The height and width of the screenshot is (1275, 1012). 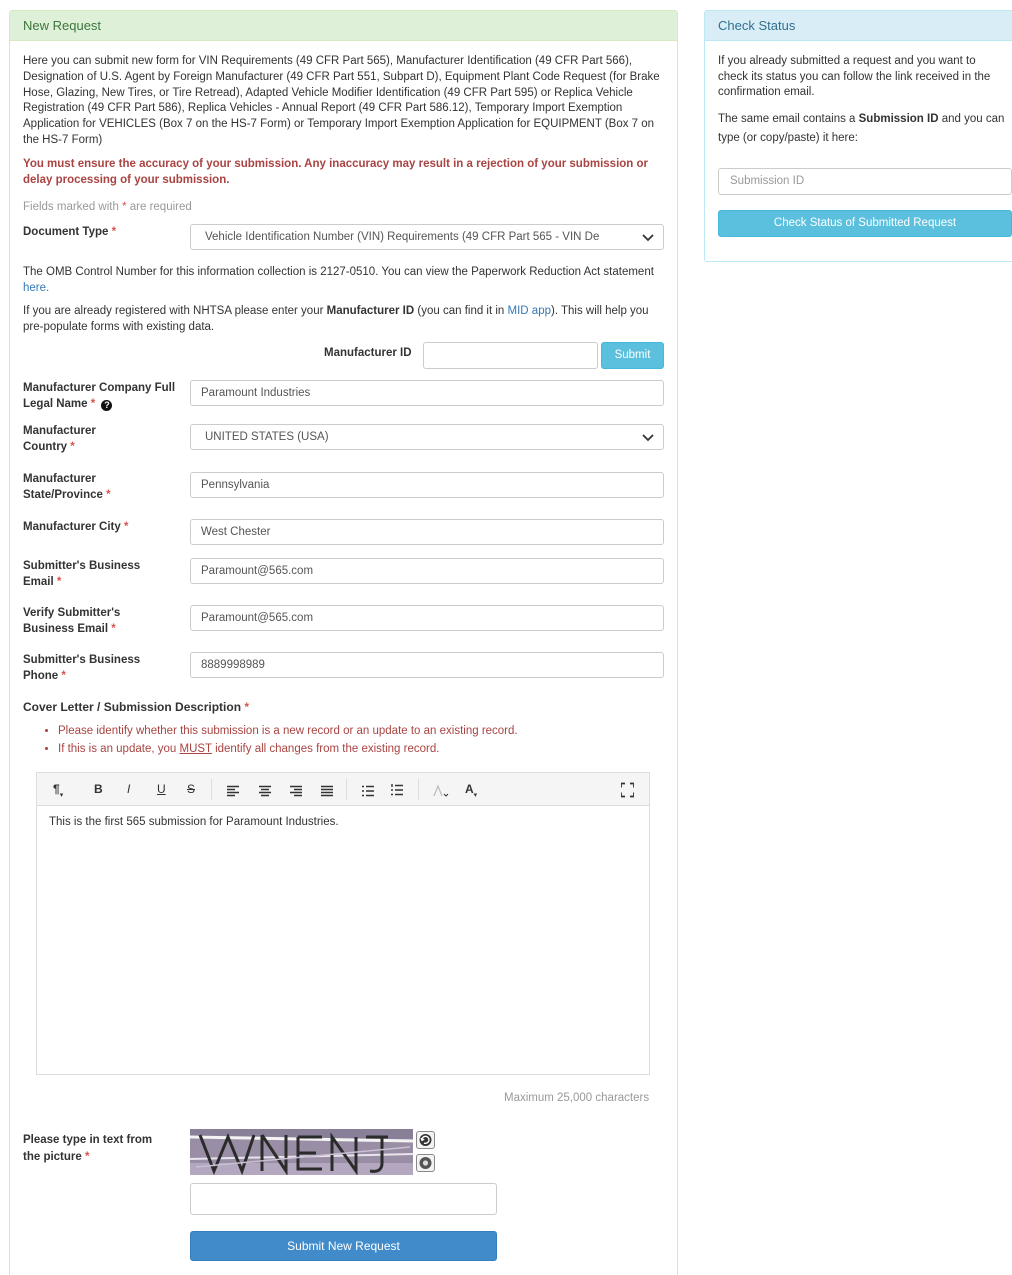 What do you see at coordinates (898, 119) in the screenshot?
I see `submission-info-bold: Submission ID` at bounding box center [898, 119].